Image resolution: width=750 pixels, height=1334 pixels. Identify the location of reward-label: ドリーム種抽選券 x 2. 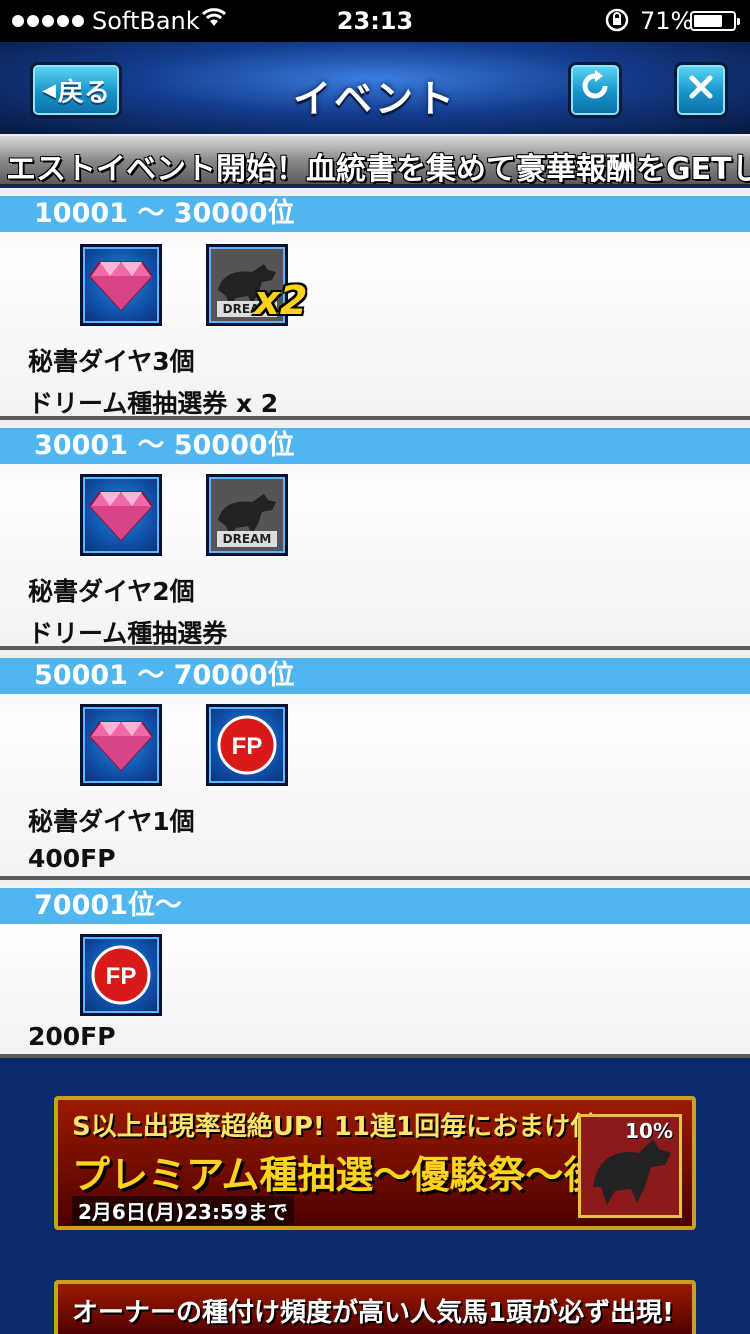
(153, 403).